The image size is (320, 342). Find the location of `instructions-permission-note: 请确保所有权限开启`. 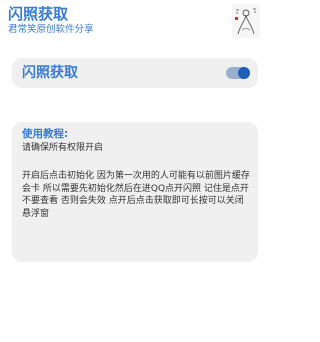

instructions-permission-note: 请确保所有权限开启 is located at coordinates (63, 148).